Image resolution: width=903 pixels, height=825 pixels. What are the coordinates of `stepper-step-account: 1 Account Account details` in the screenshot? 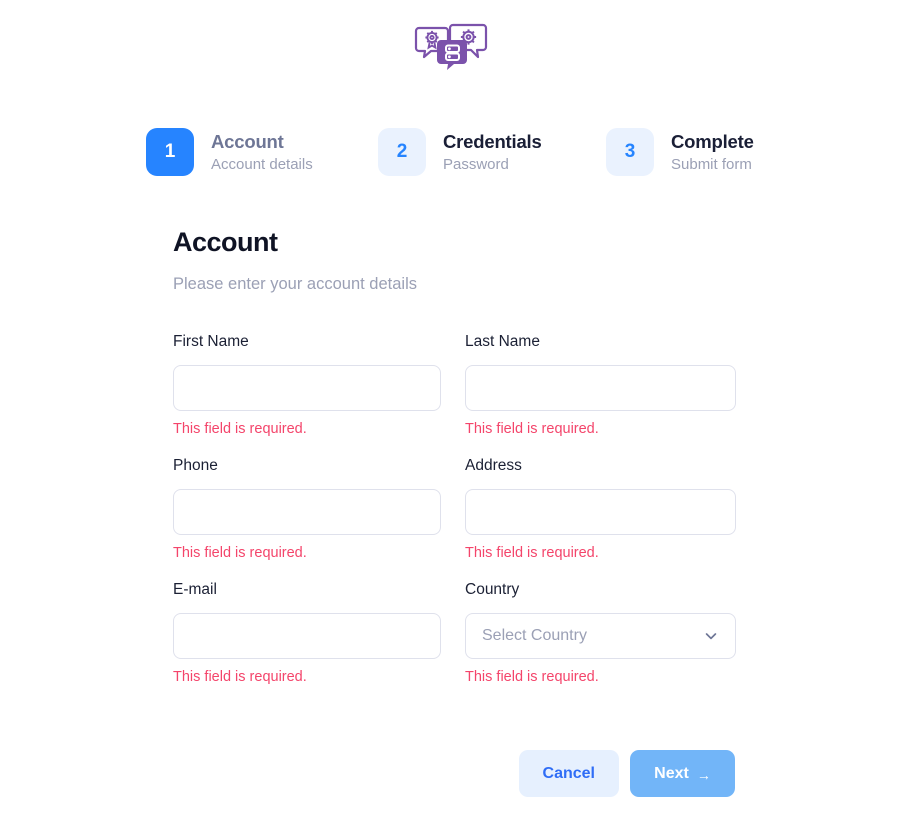 It's located at (262, 152).